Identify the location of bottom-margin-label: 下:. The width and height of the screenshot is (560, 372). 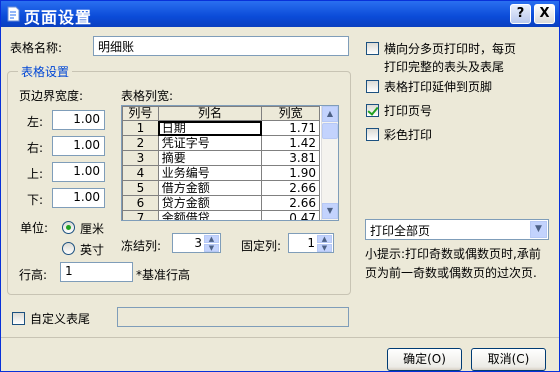
(35, 200).